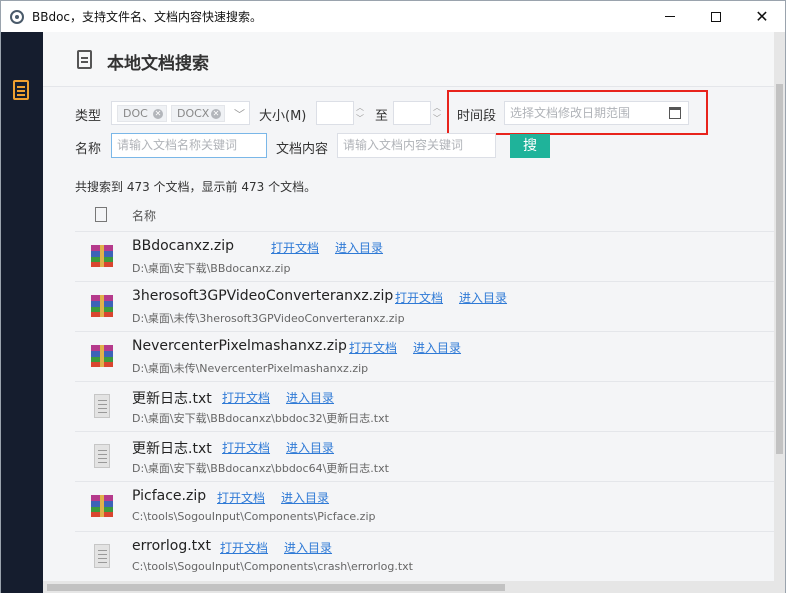 The width and height of the screenshot is (786, 593). Describe the element at coordinates (88, 116) in the screenshot. I see `type-label: 类型` at that location.